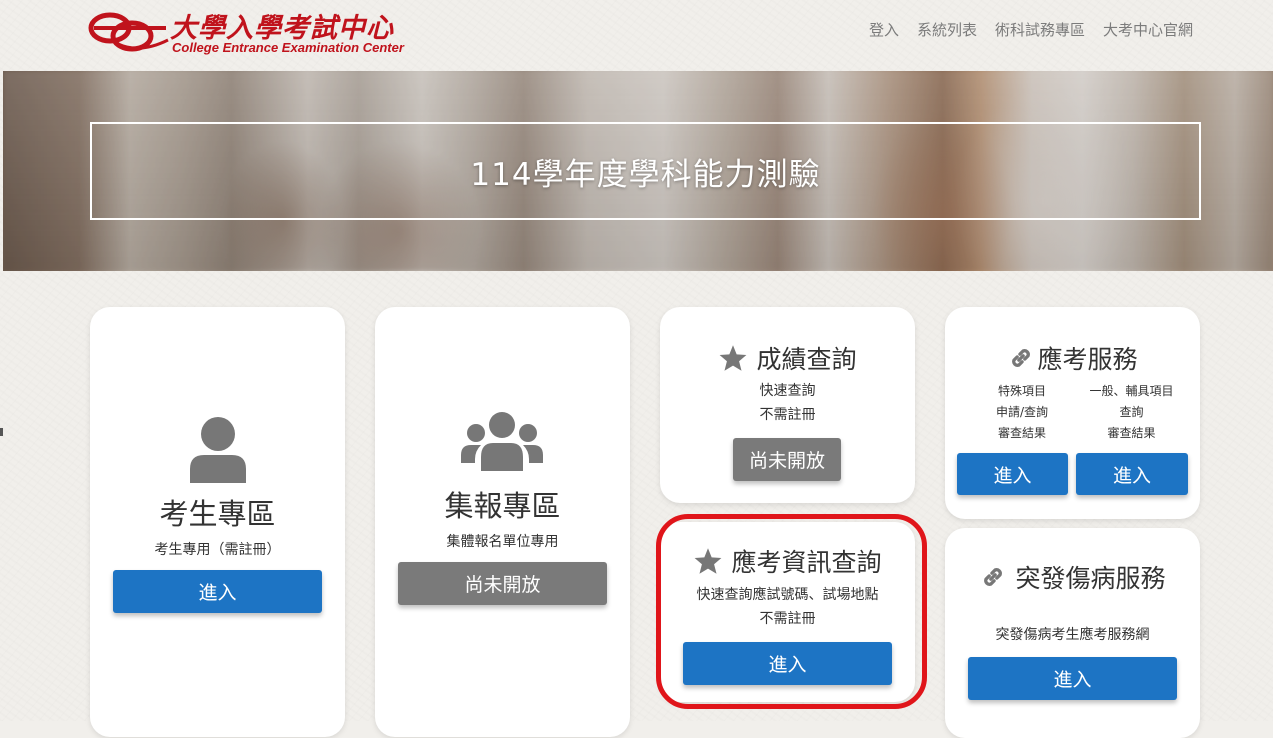 This screenshot has width=1273, height=738. I want to click on exam-info-query-title: 應考資訊查詢, so click(806, 562).